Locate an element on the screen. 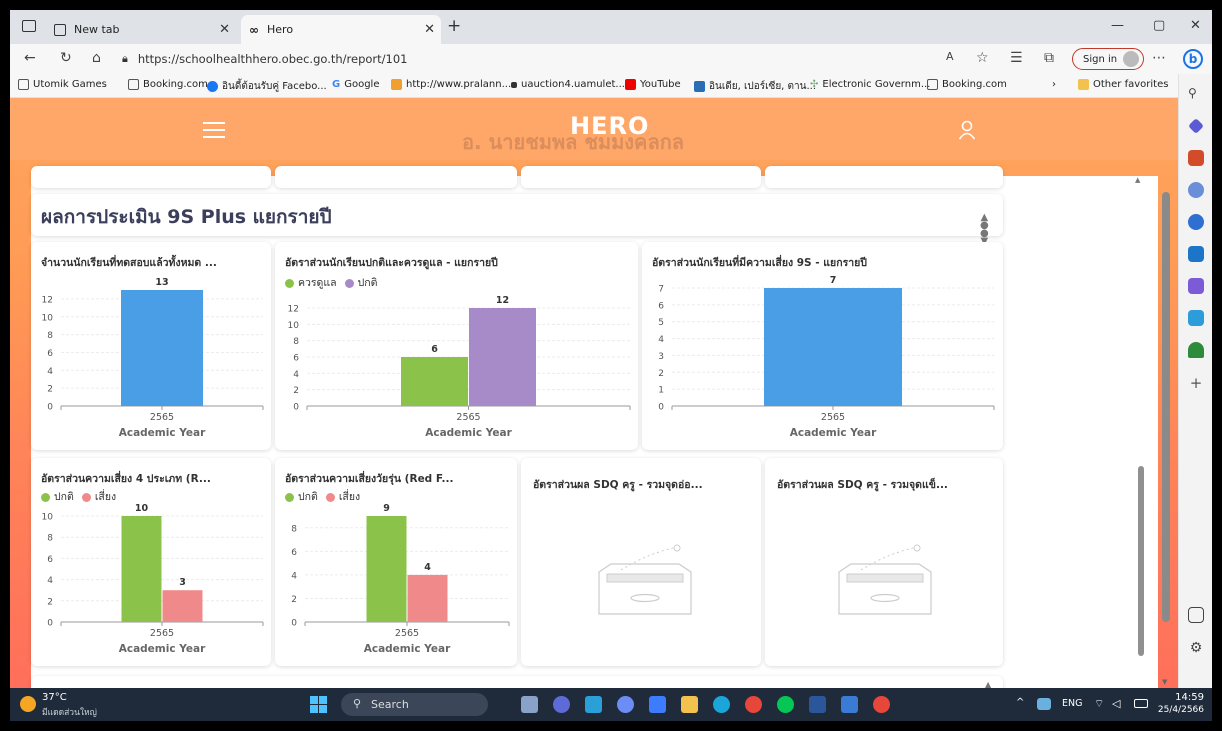 This screenshot has width=1222, height=731. minimize-button: — is located at coordinates (1117, 25).